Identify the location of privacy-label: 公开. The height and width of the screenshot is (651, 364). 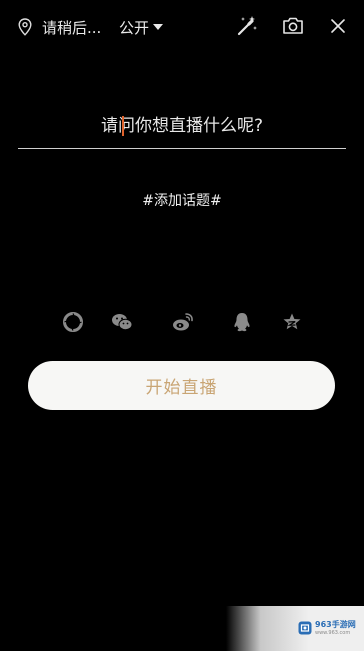
(134, 27).